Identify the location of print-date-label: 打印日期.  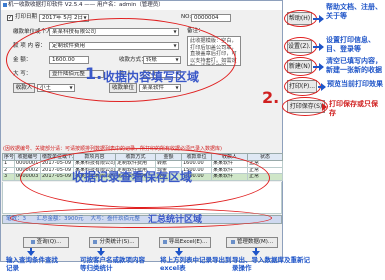
(26, 17).